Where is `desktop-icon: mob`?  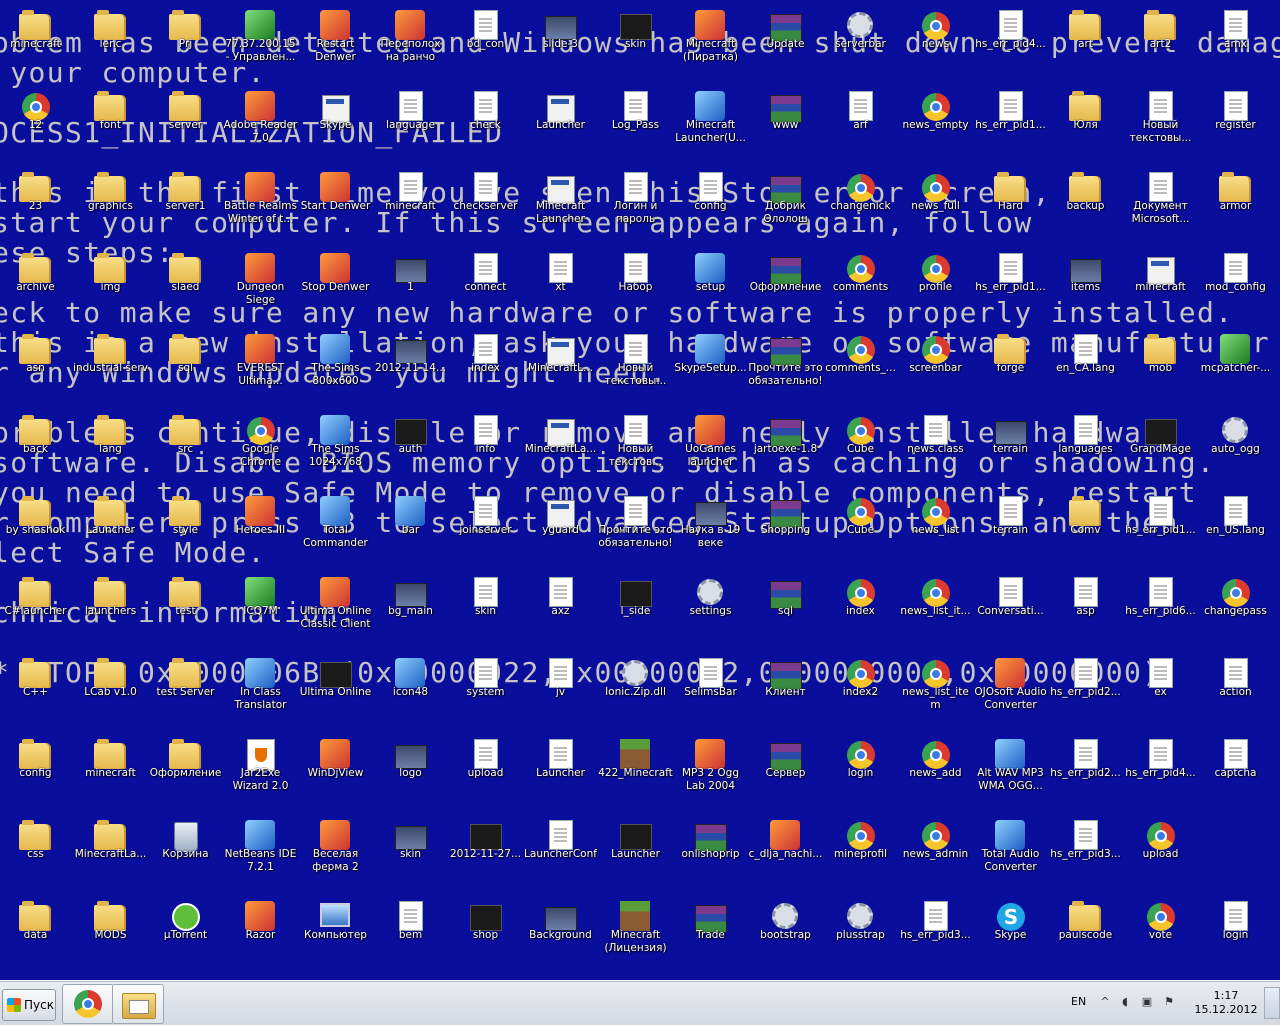
desktop-icon: mob is located at coordinates (1160, 367).